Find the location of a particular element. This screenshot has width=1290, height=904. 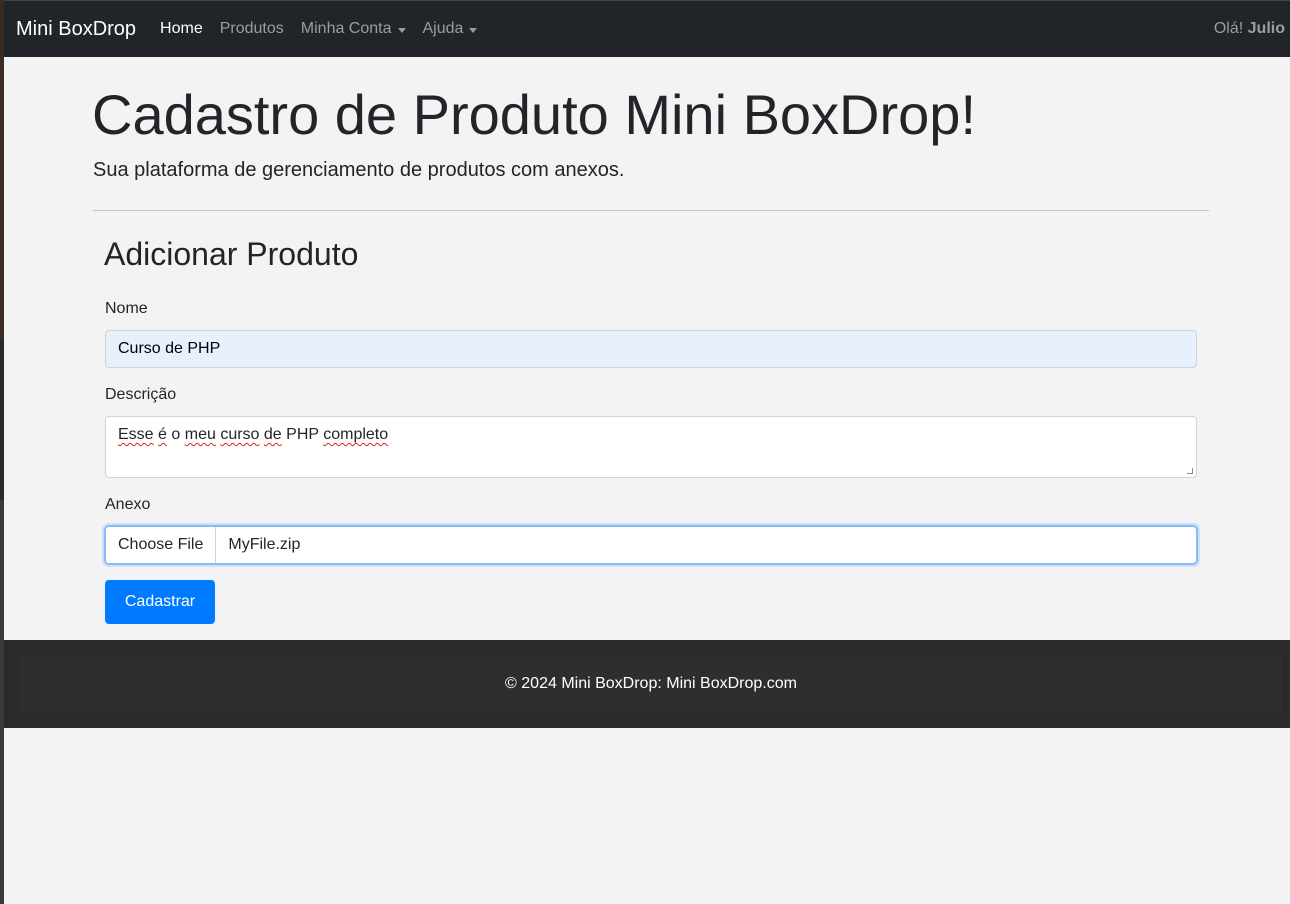

file-input: Choose File MyFile.zip is located at coordinates (651, 545).